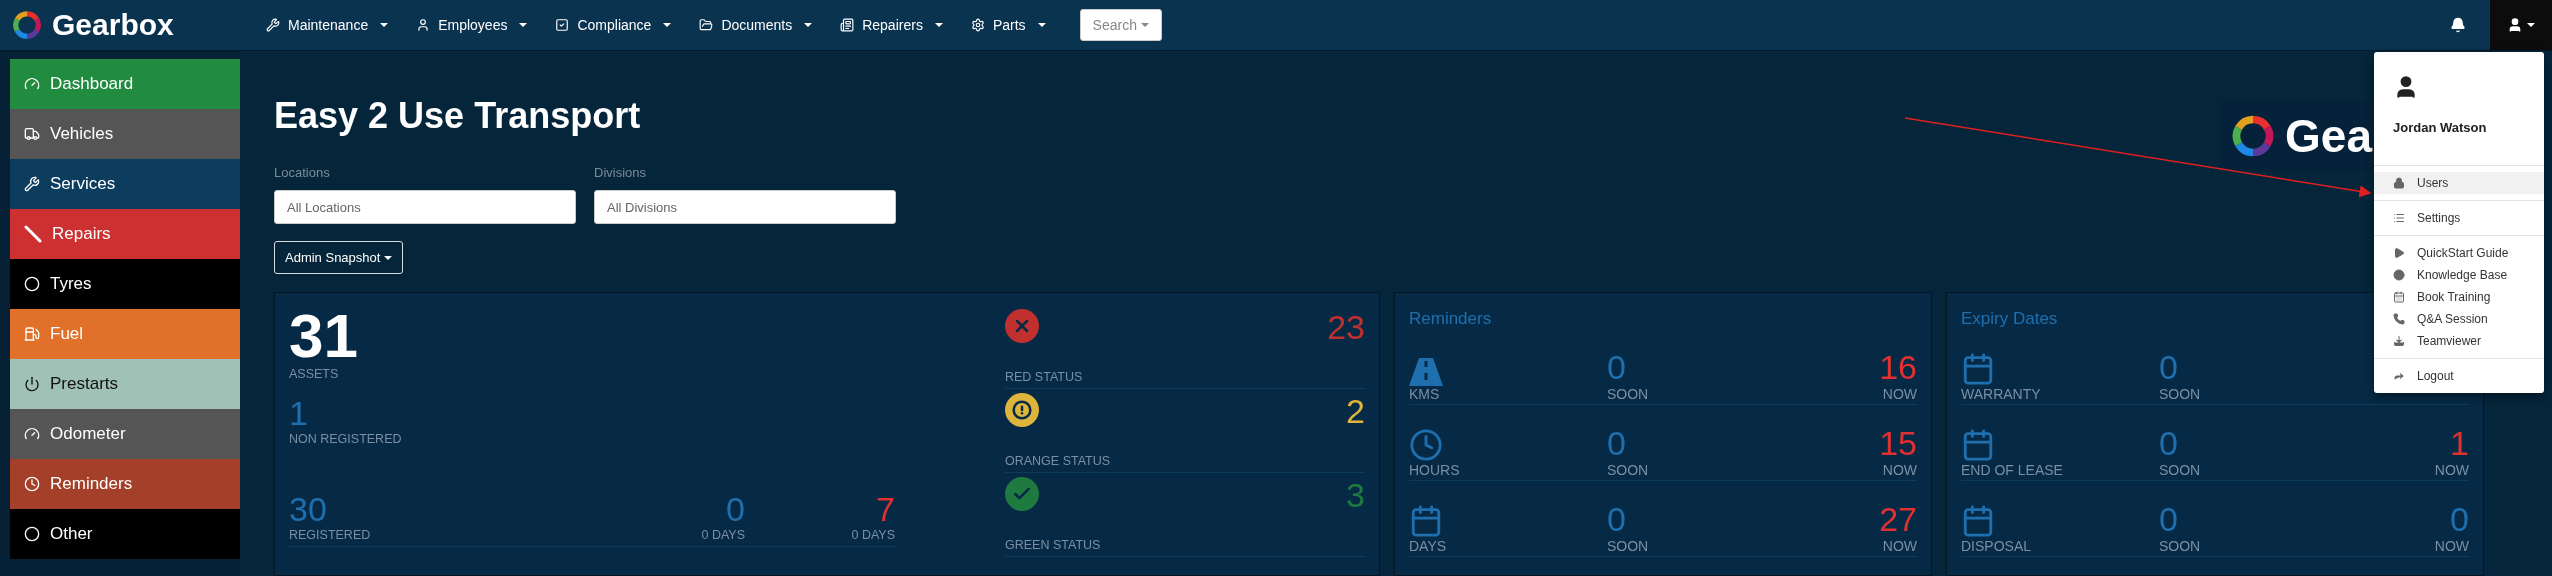 This screenshot has height=576, width=2552. What do you see at coordinates (2399, 376) in the screenshot?
I see `forward-arrow-icon` at bounding box center [2399, 376].